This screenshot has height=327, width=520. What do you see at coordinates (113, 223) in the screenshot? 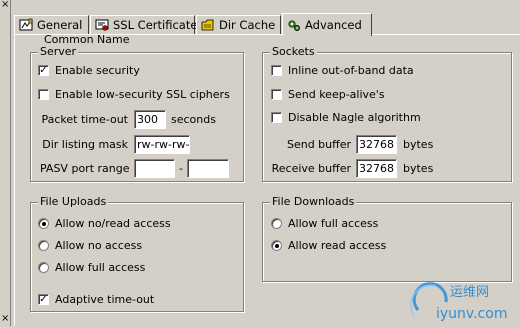
I see `radio-label: Allow no/read access` at bounding box center [113, 223].